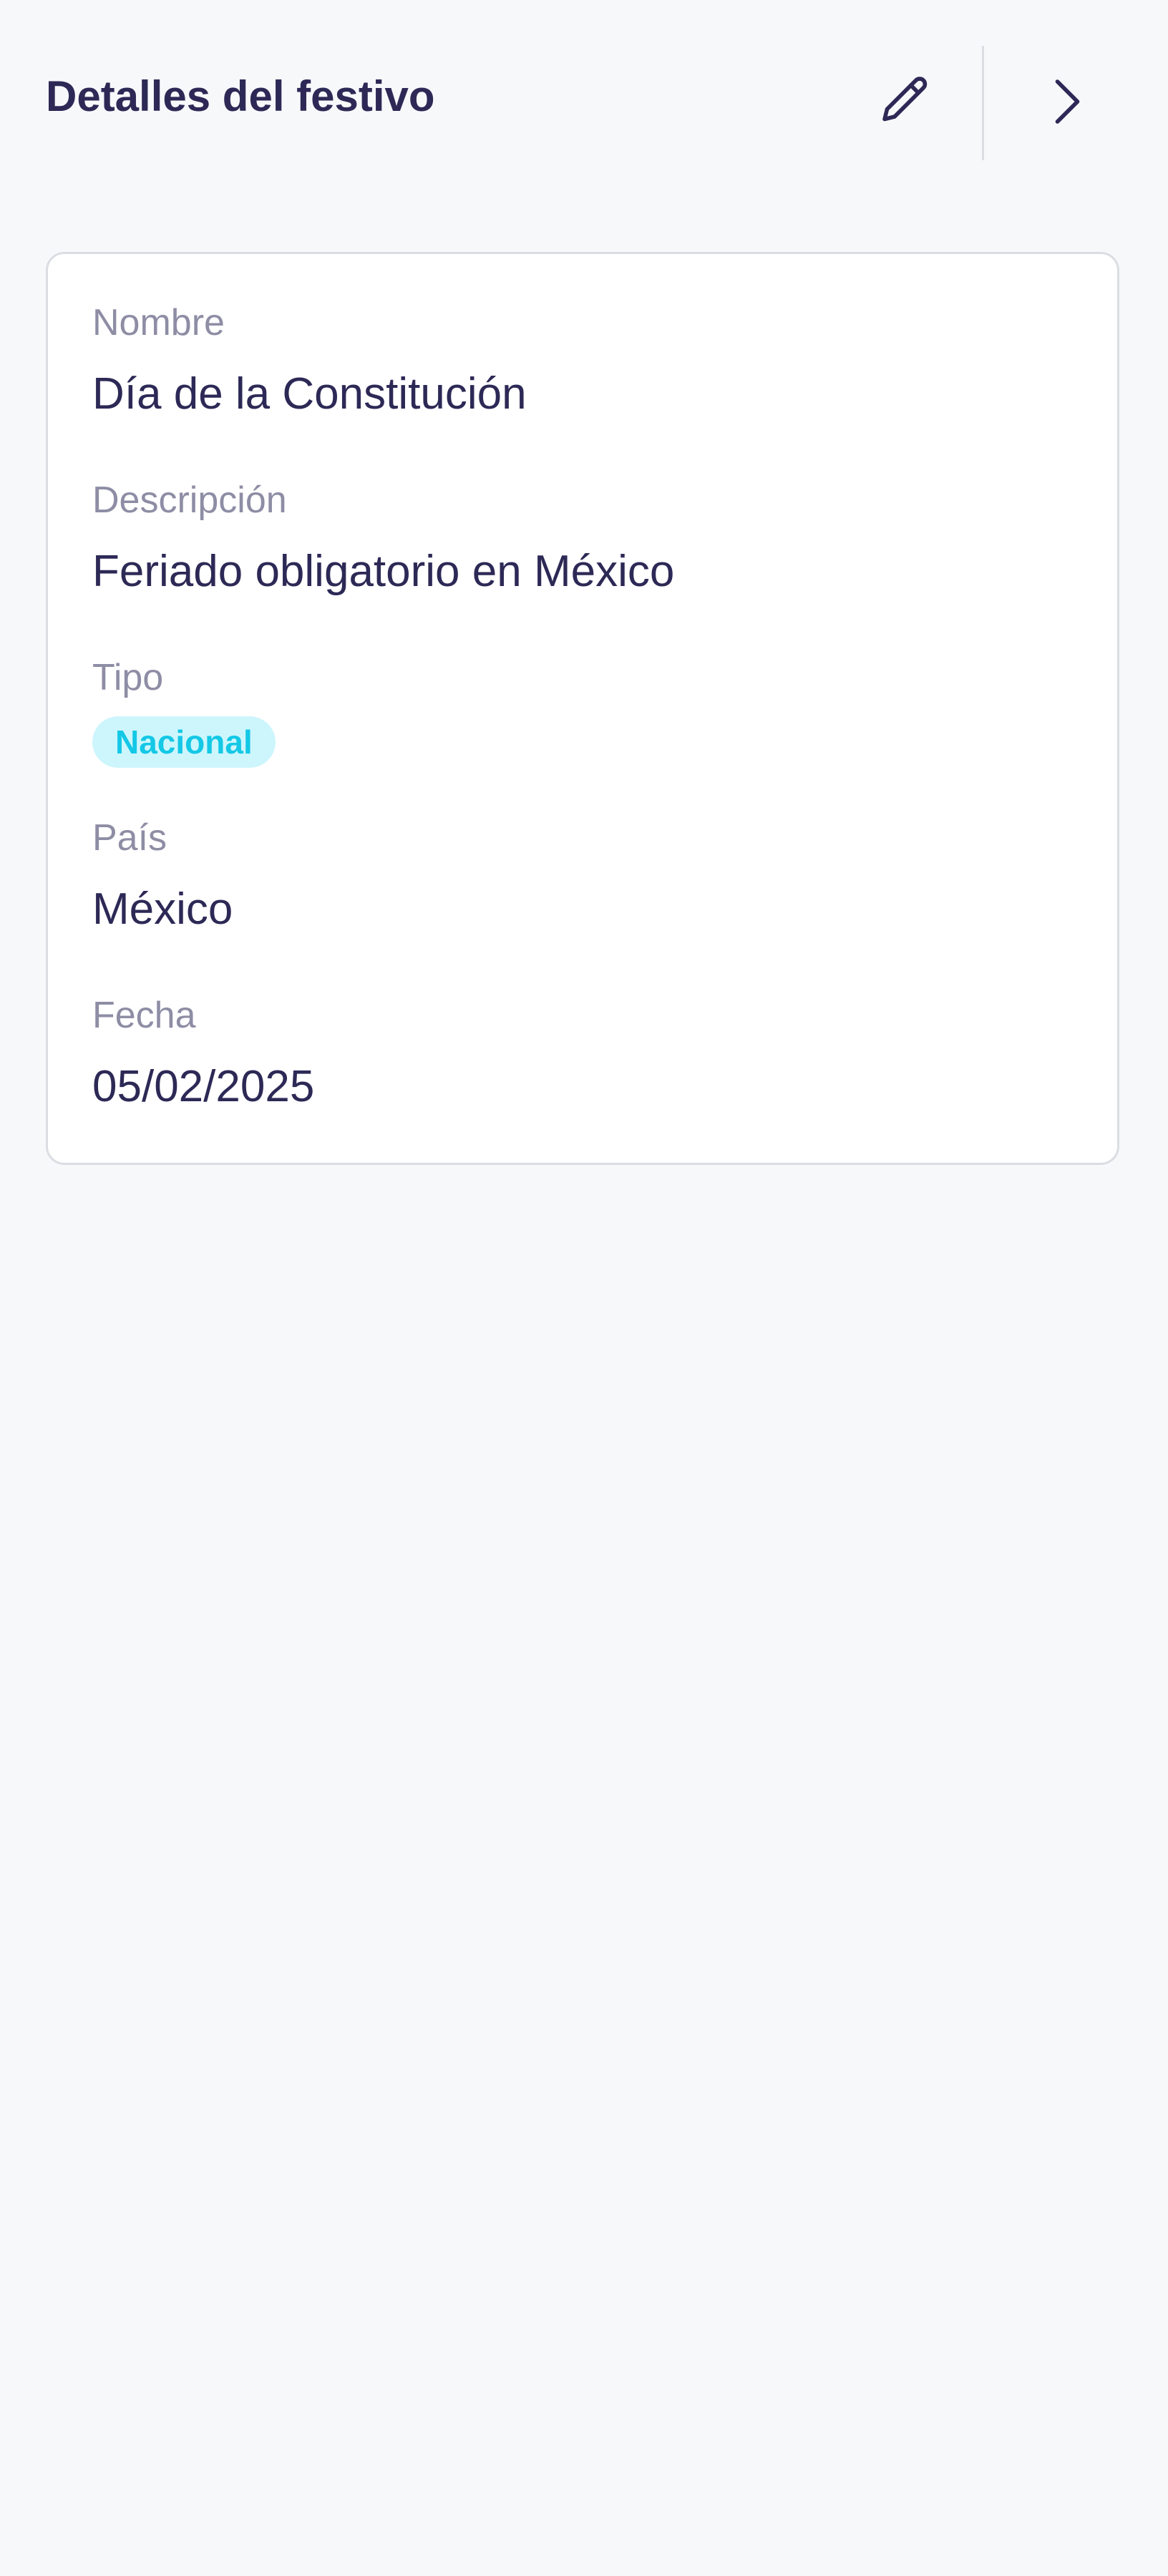  What do you see at coordinates (158, 322) in the screenshot?
I see `name-label: Nombre` at bounding box center [158, 322].